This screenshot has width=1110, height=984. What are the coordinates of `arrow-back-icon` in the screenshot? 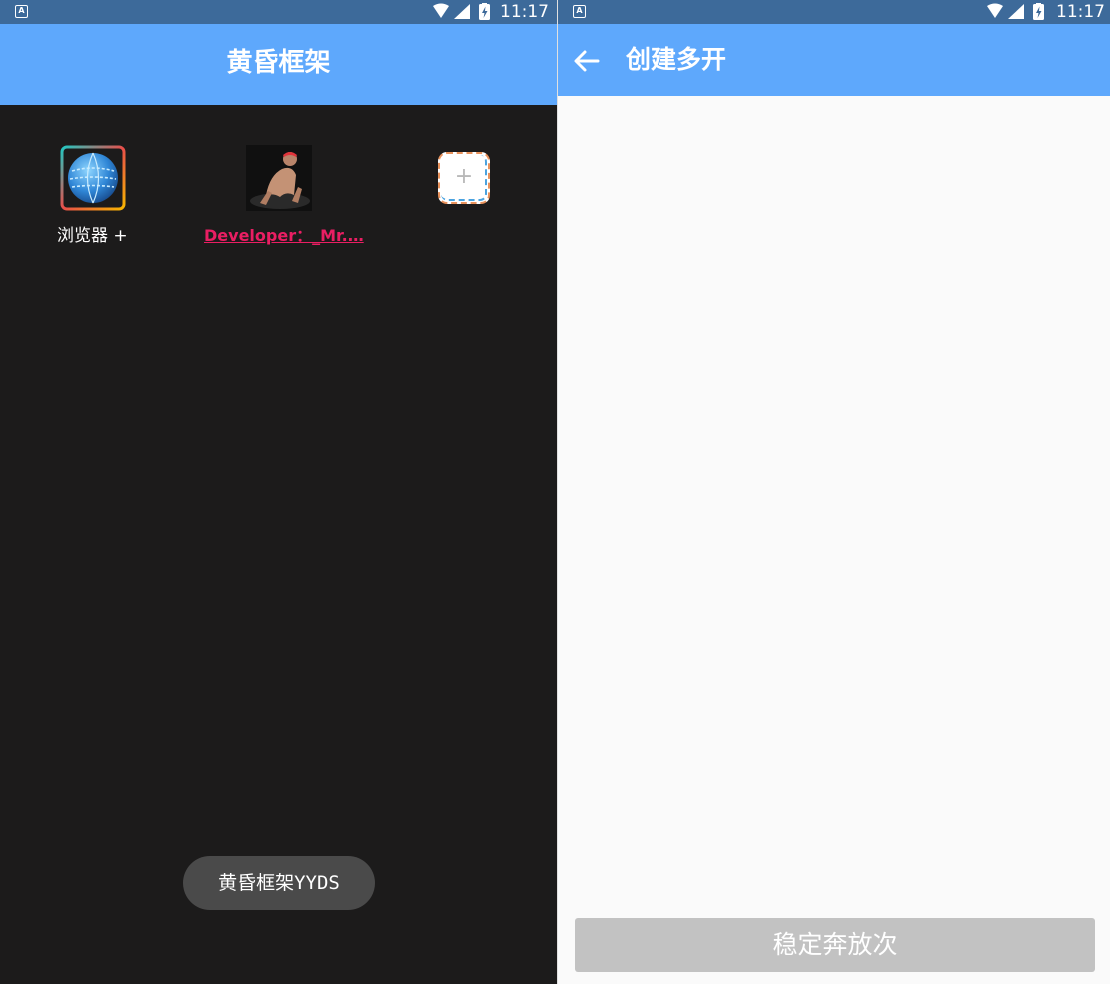 It's located at (587, 61).